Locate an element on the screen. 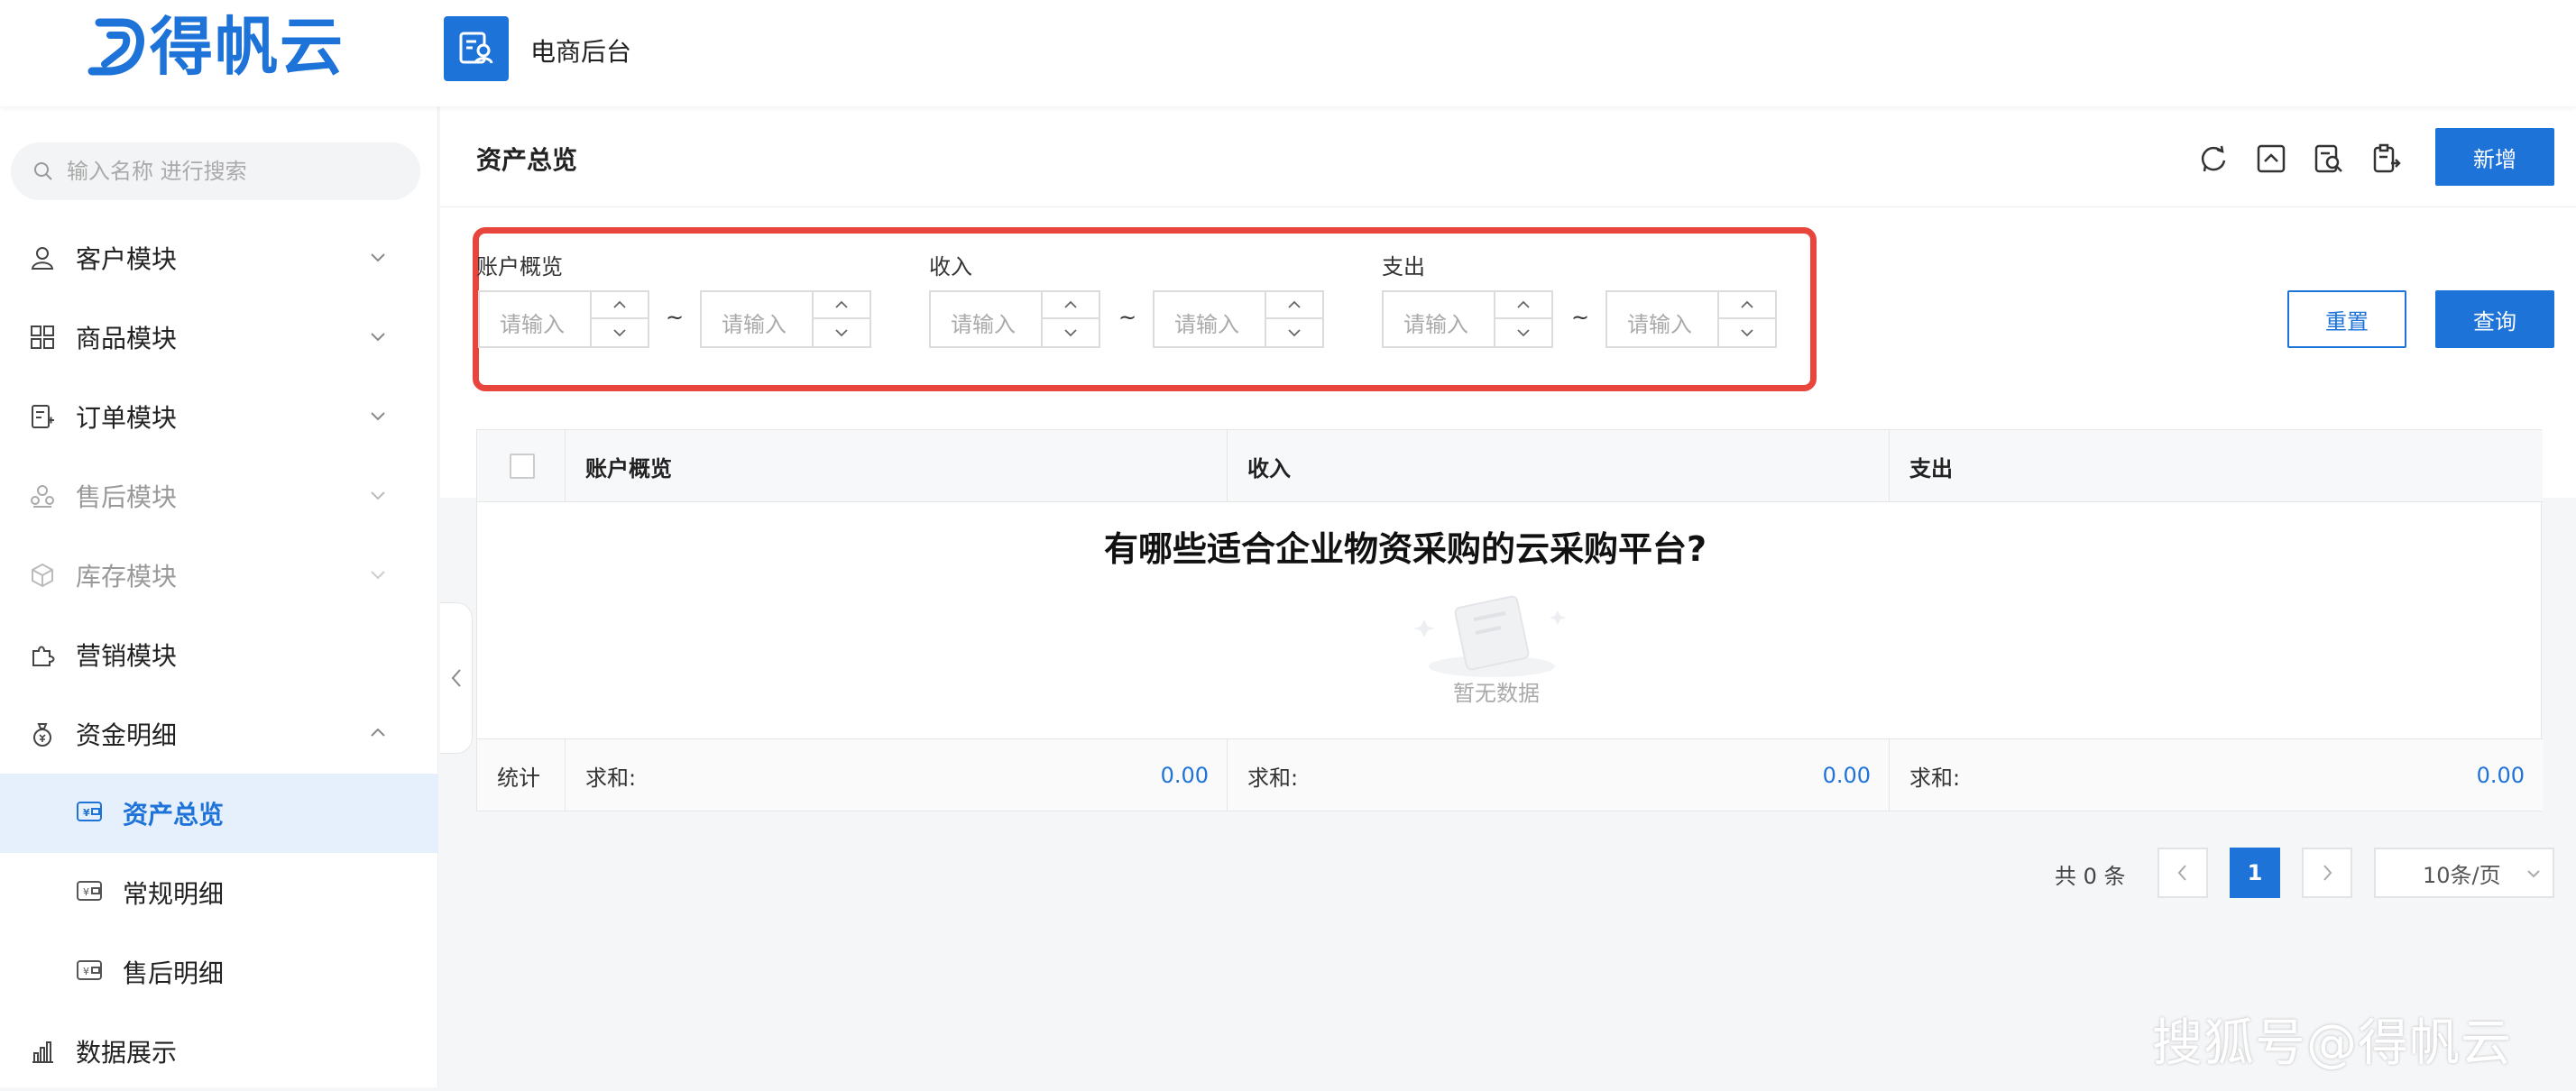  sidebar-search is located at coordinates (216, 171).